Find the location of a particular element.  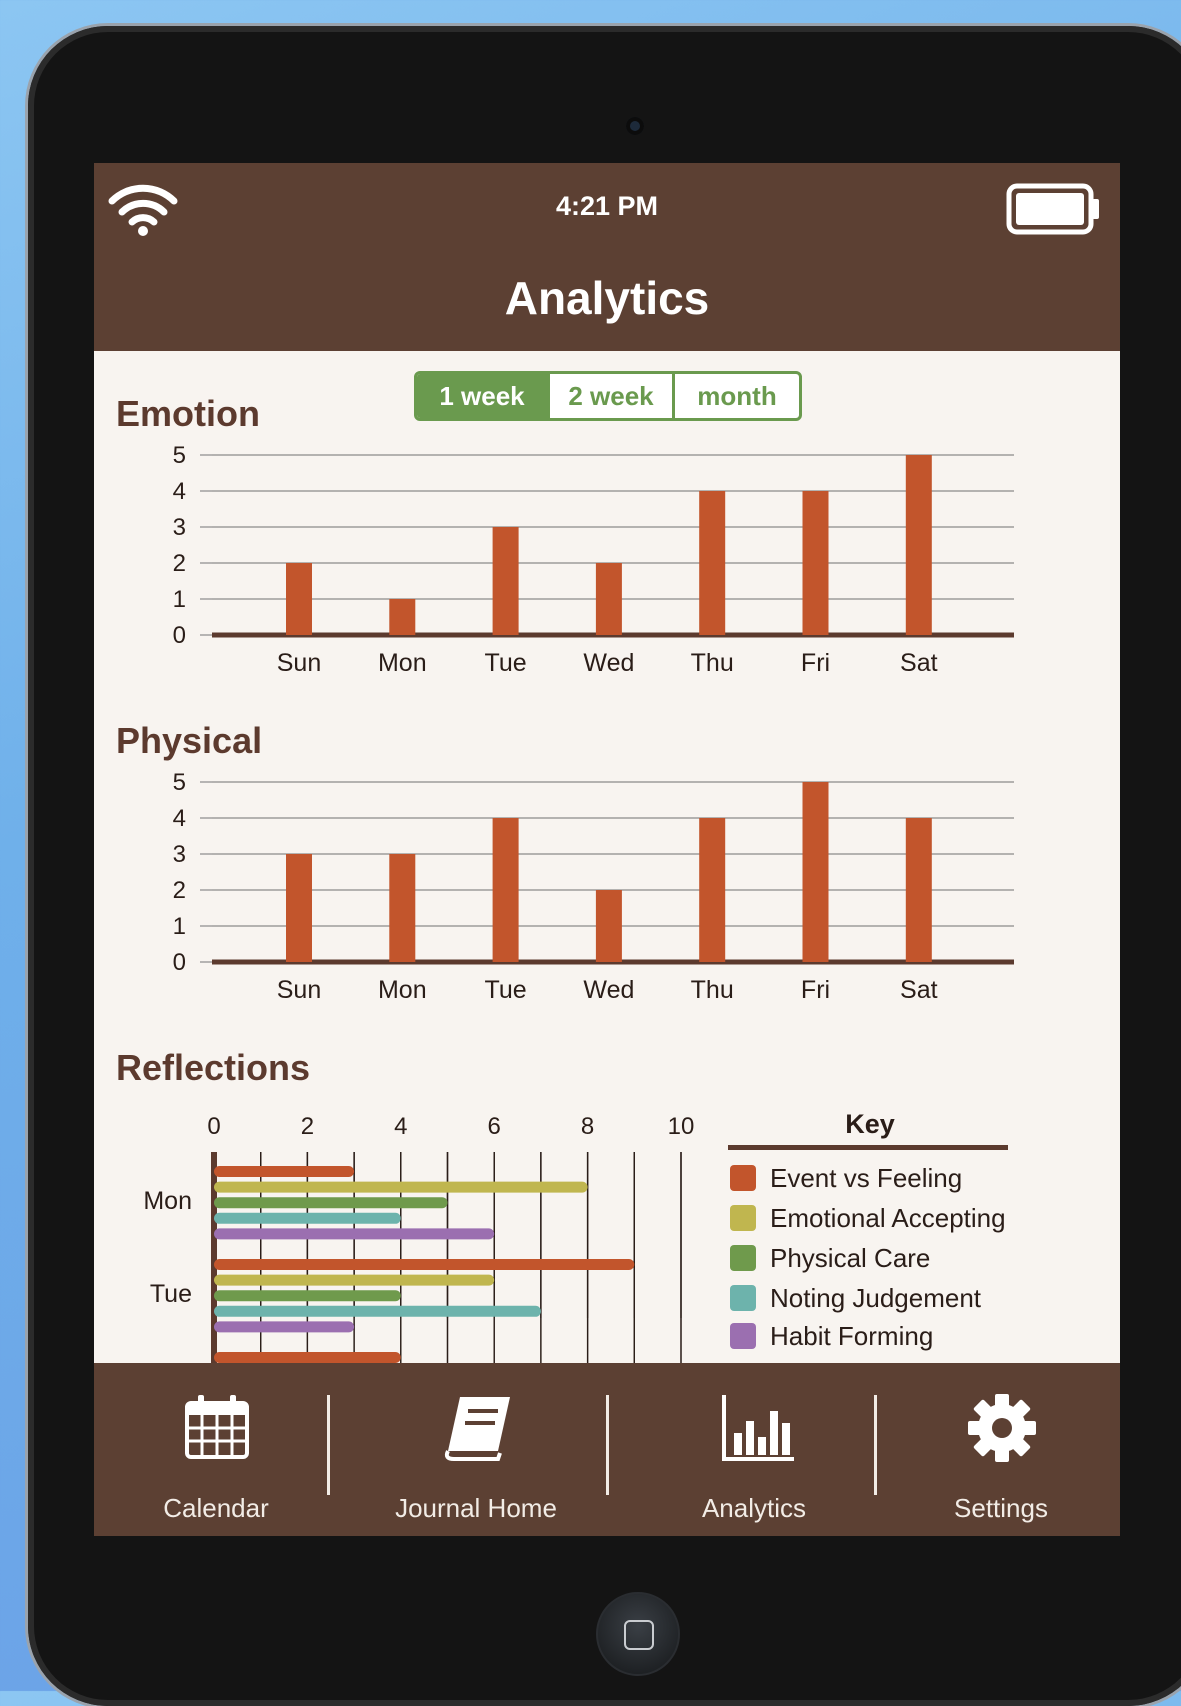

emotion-title: Emotion is located at coordinates (188, 413).